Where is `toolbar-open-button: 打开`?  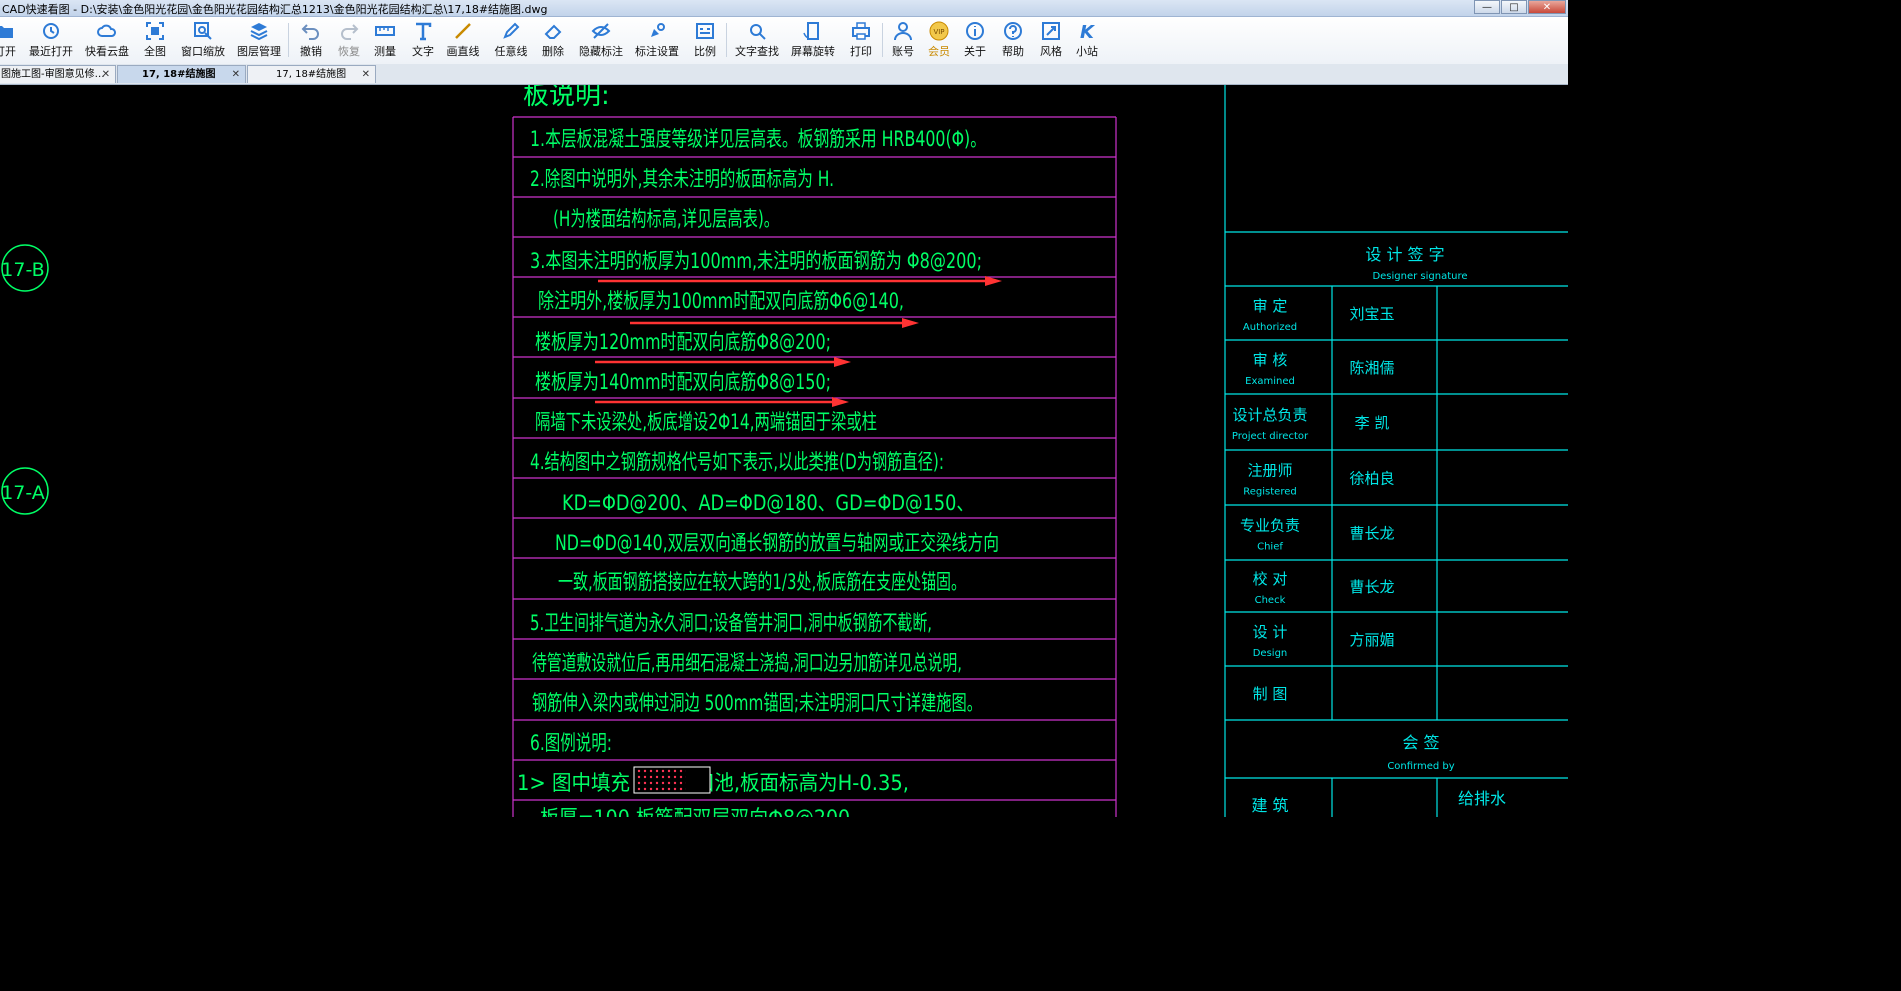 toolbar-open-button: 打开 is located at coordinates (9, 41).